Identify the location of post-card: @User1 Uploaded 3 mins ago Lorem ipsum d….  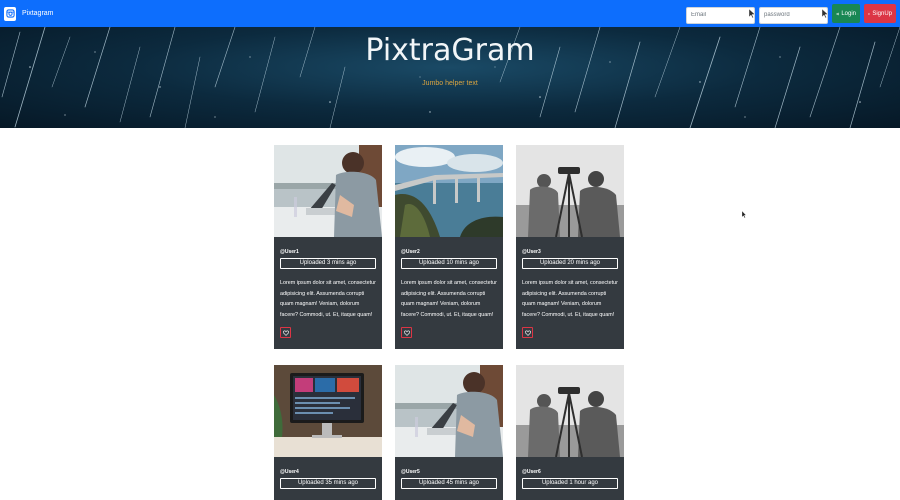
(328, 247).